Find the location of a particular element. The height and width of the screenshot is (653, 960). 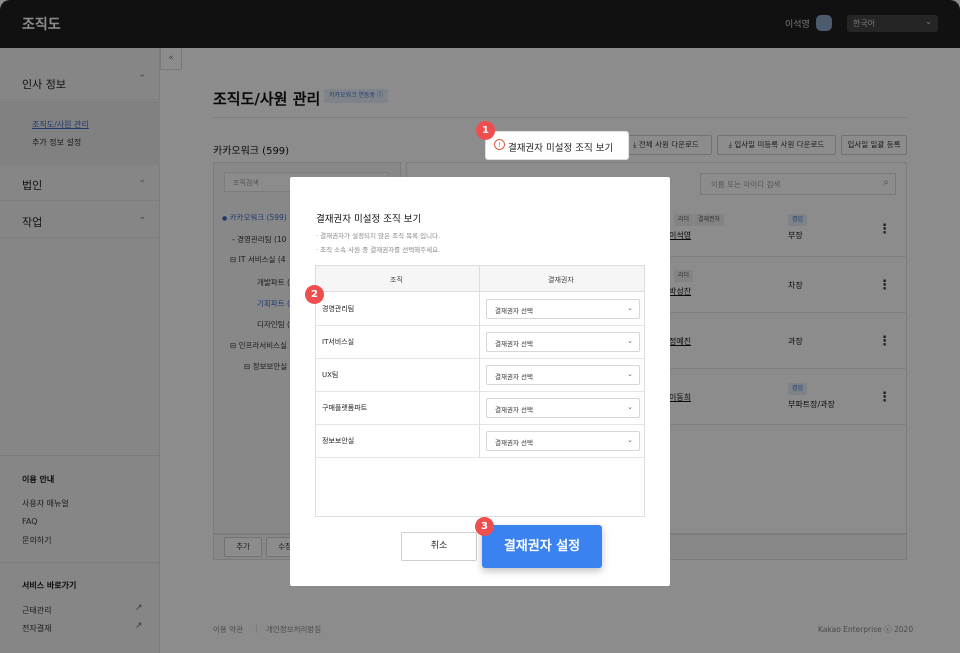

column-header-org: 조직 is located at coordinates (396, 280).